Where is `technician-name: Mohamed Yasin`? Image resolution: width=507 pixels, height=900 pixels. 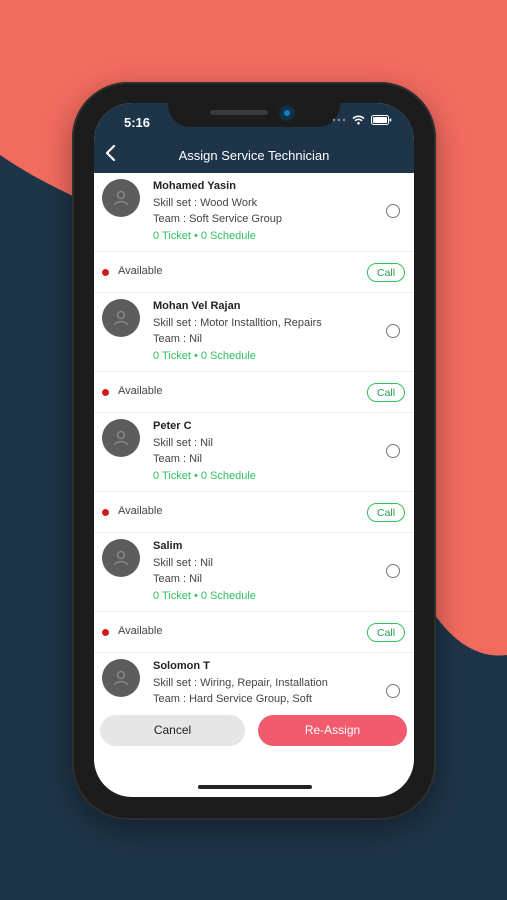
technician-name: Mohamed Yasin is located at coordinates (194, 186).